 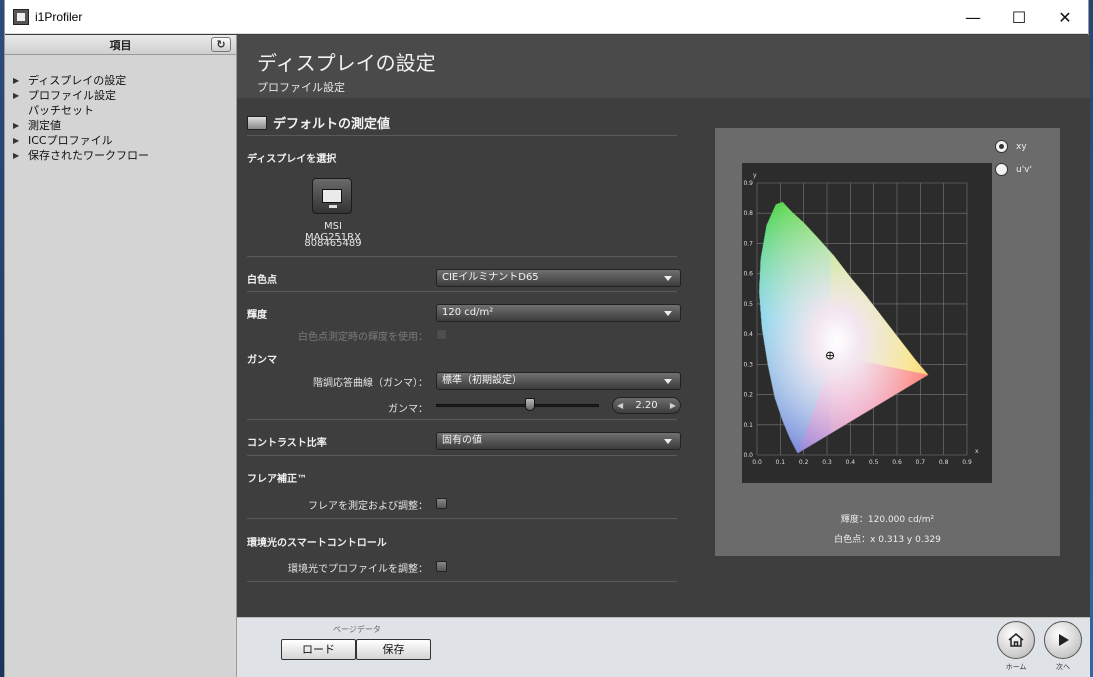 What do you see at coordinates (1001, 146) in the screenshot?
I see `radio-xy` at bounding box center [1001, 146].